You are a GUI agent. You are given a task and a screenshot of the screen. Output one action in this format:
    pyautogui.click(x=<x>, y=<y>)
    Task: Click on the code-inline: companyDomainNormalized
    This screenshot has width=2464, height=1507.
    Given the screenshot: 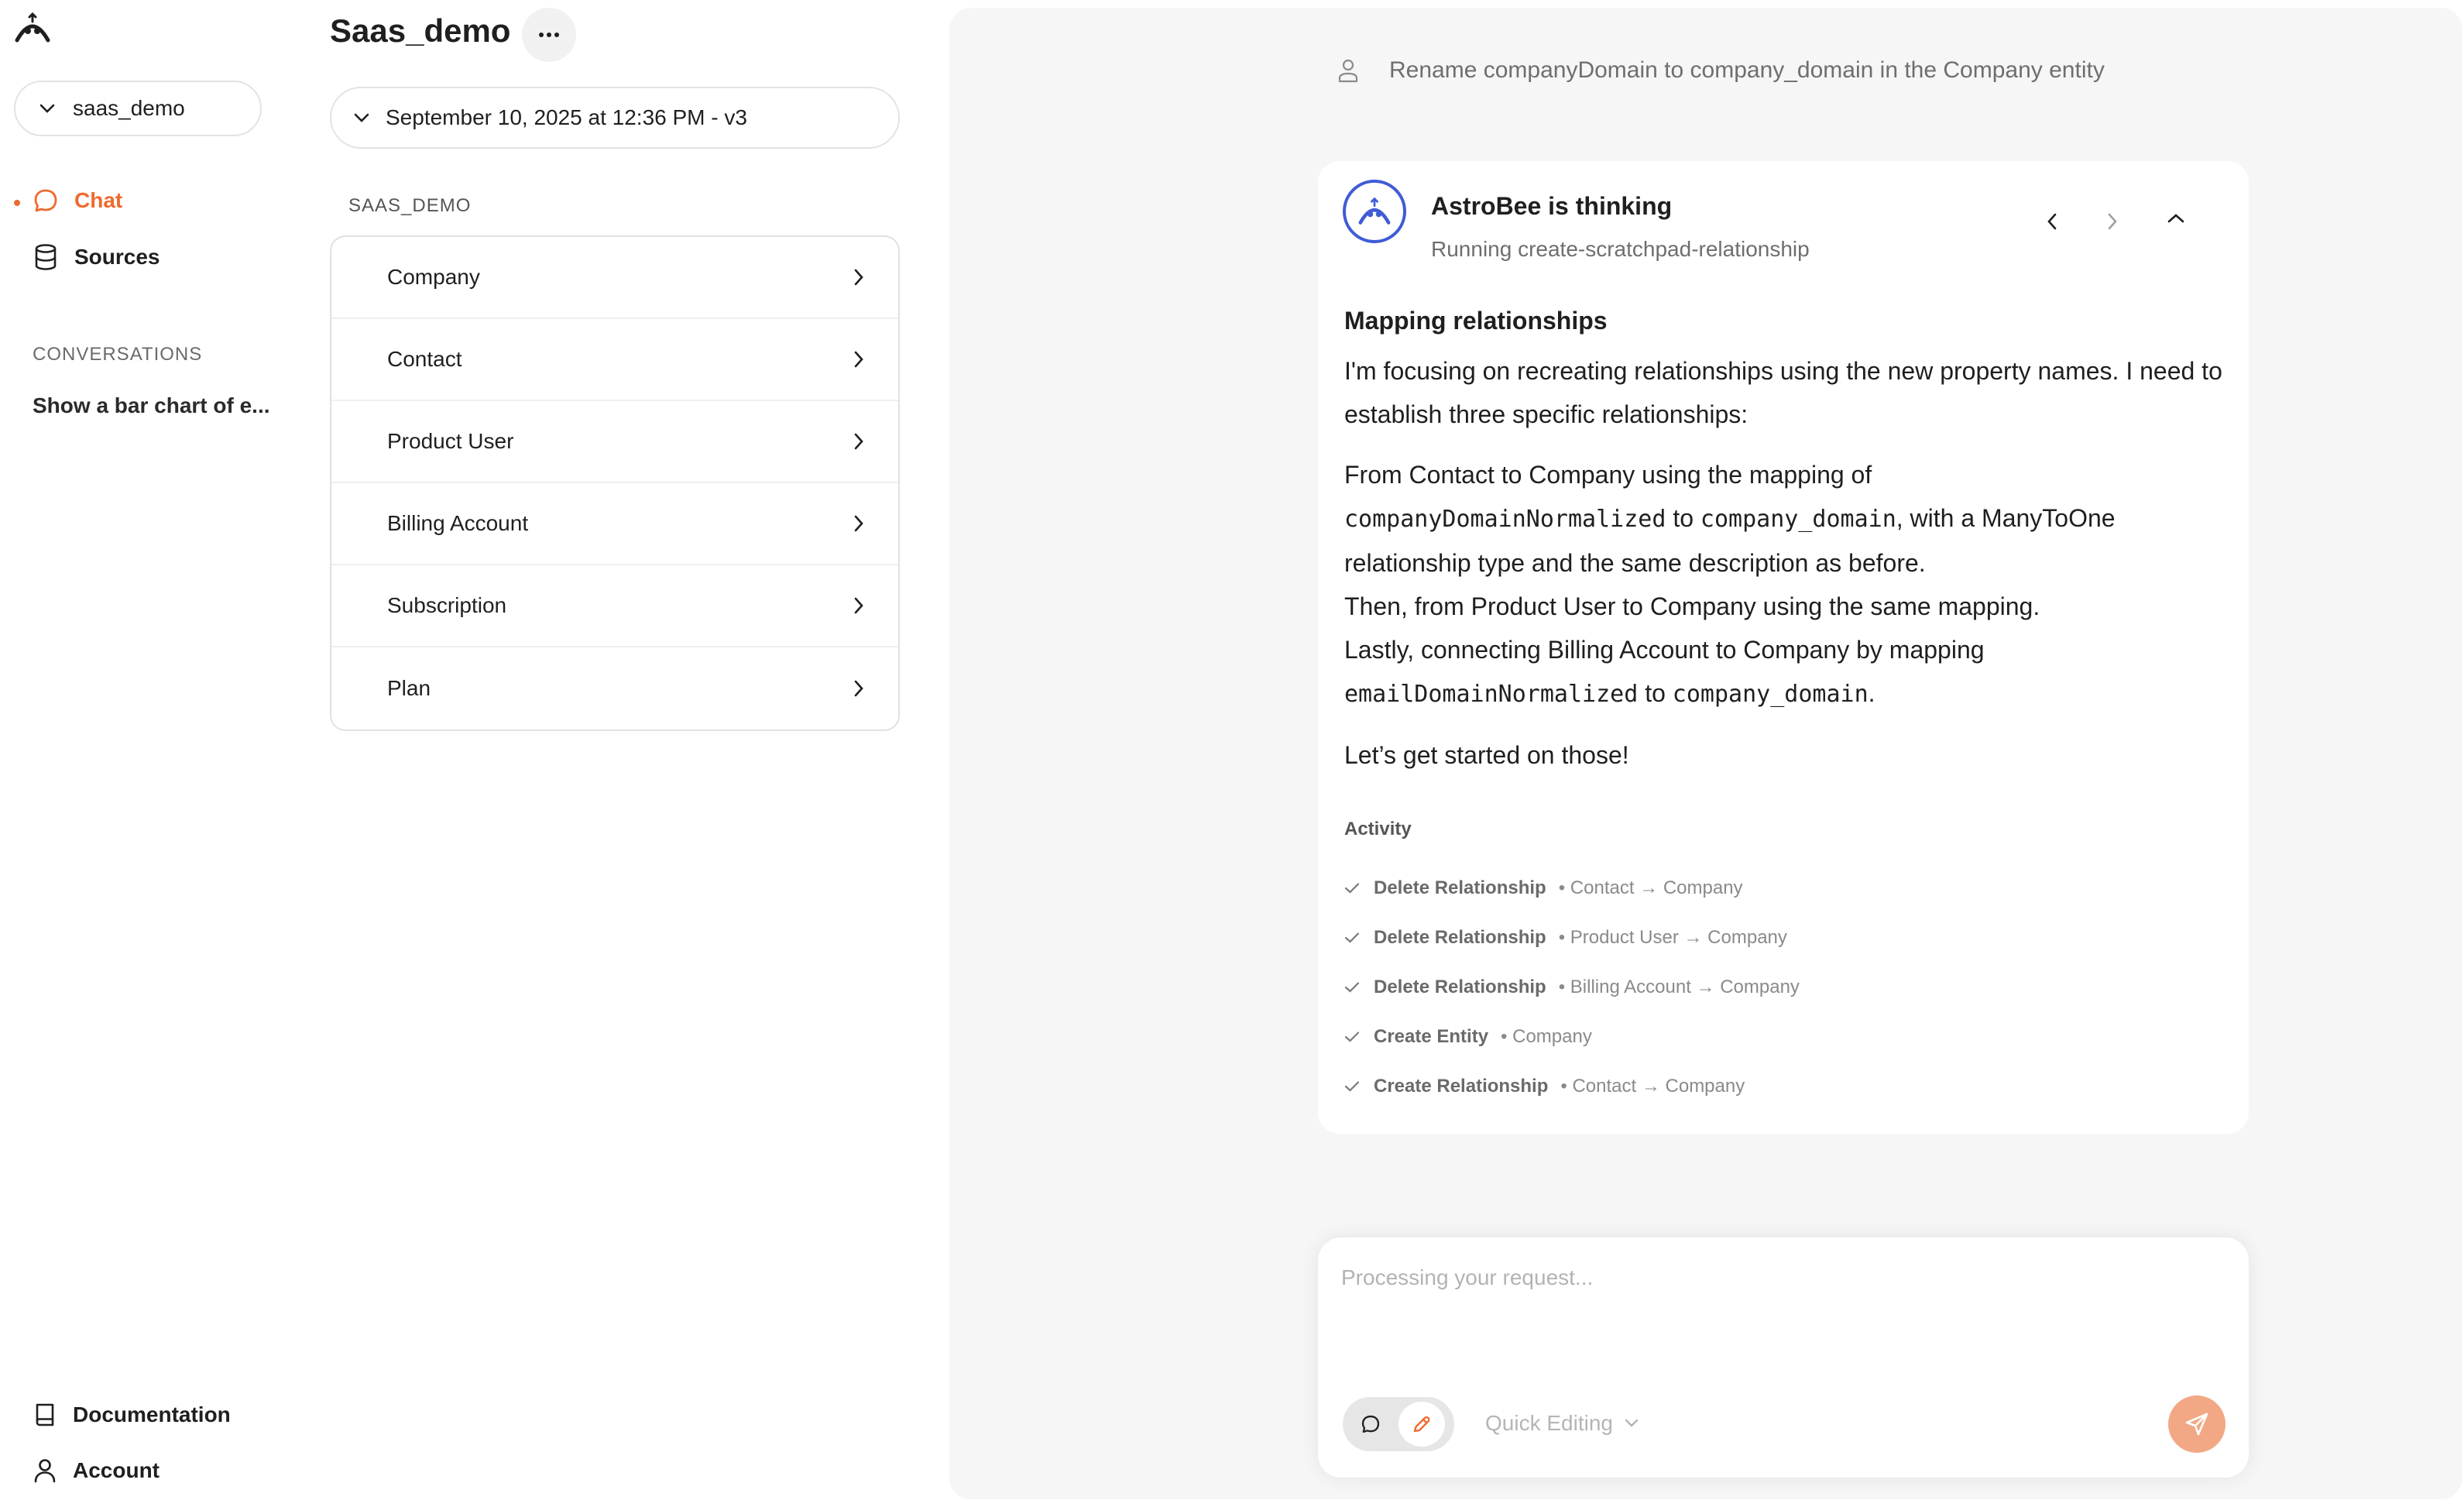 What is the action you would take?
    pyautogui.click(x=1505, y=519)
    